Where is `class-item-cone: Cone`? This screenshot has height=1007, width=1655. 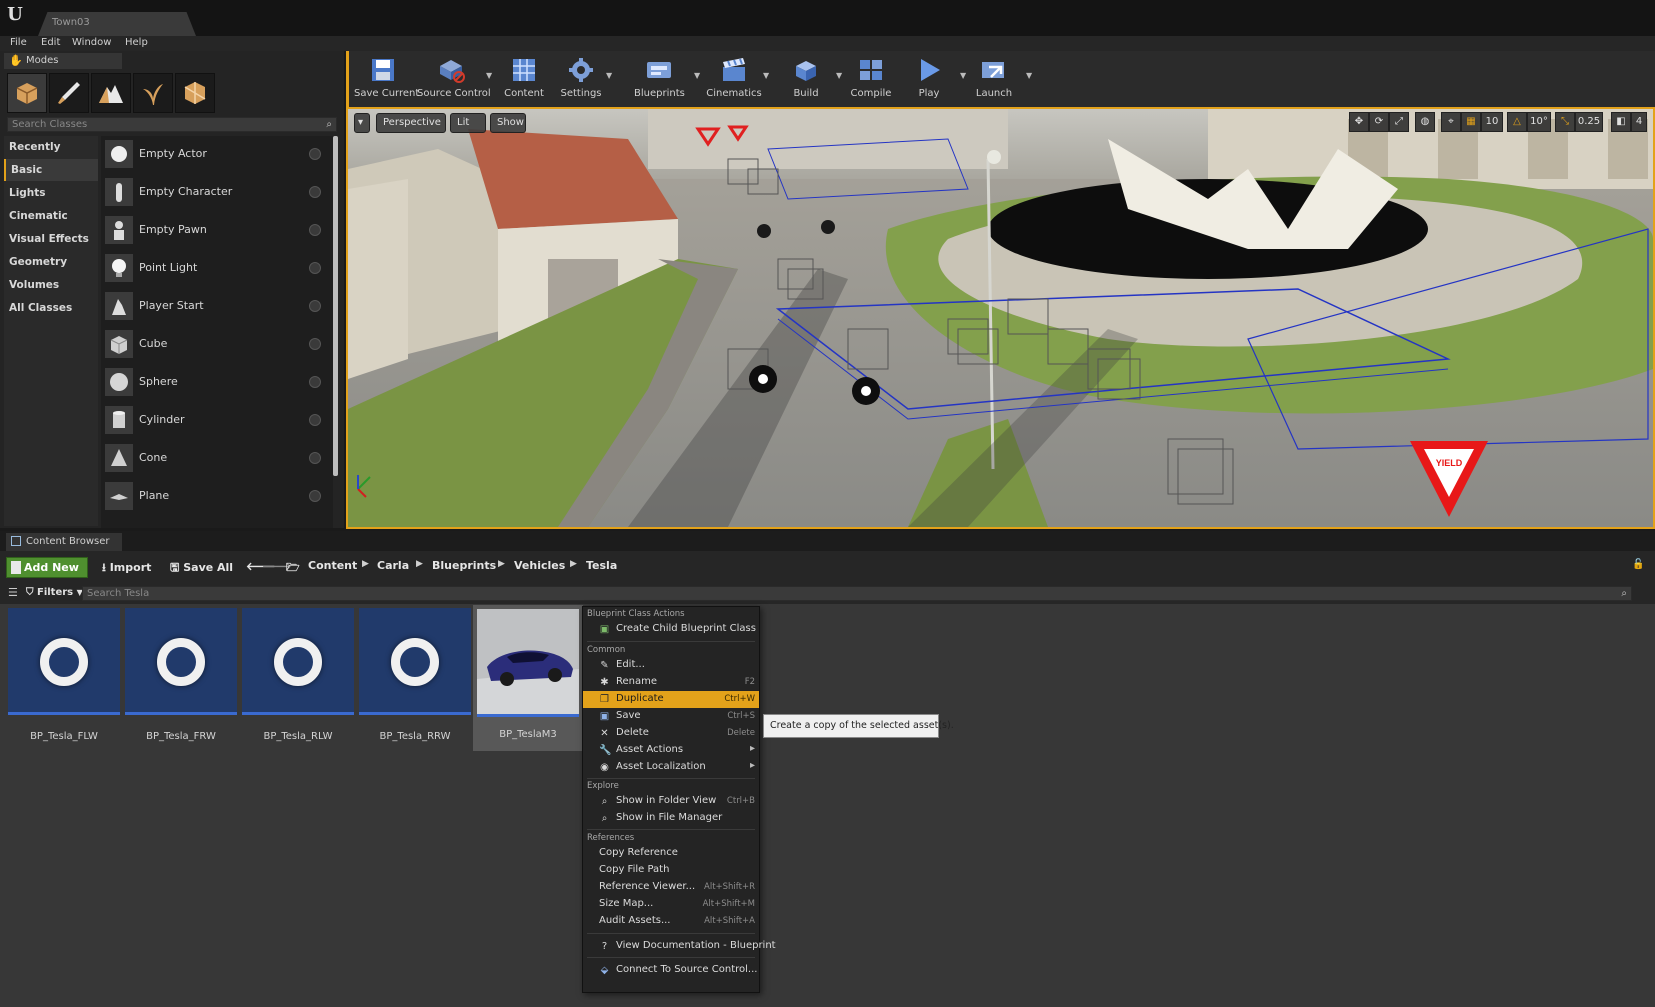
class-item-cone: Cone is located at coordinates (217, 459).